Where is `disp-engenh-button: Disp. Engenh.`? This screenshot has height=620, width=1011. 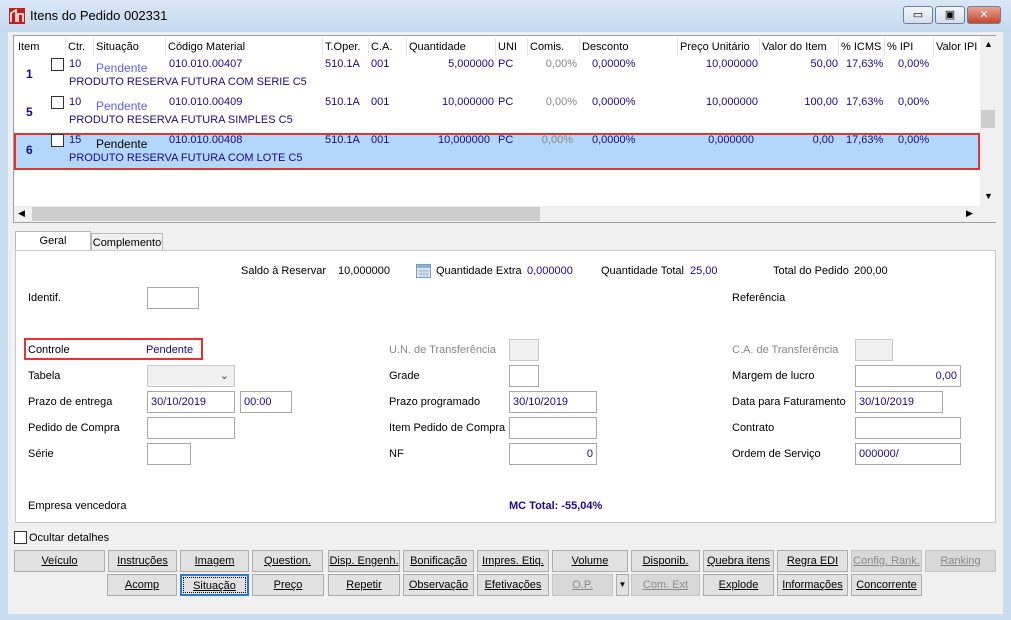
disp-engenh-button: Disp. Engenh. is located at coordinates (364, 561).